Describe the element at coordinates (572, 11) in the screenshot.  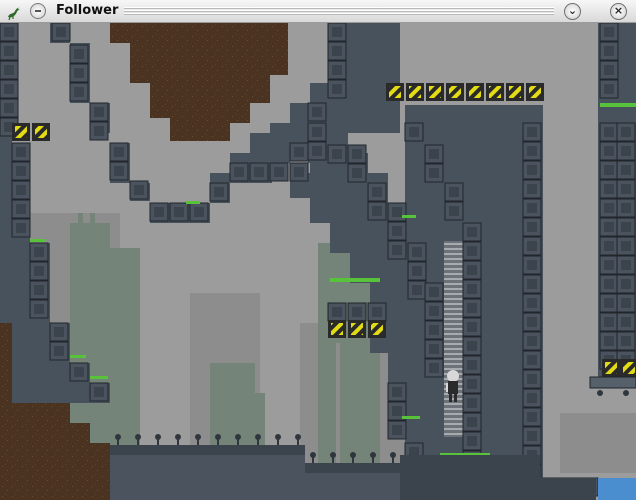
I see `chevron-down-icon: ⌄` at that location.